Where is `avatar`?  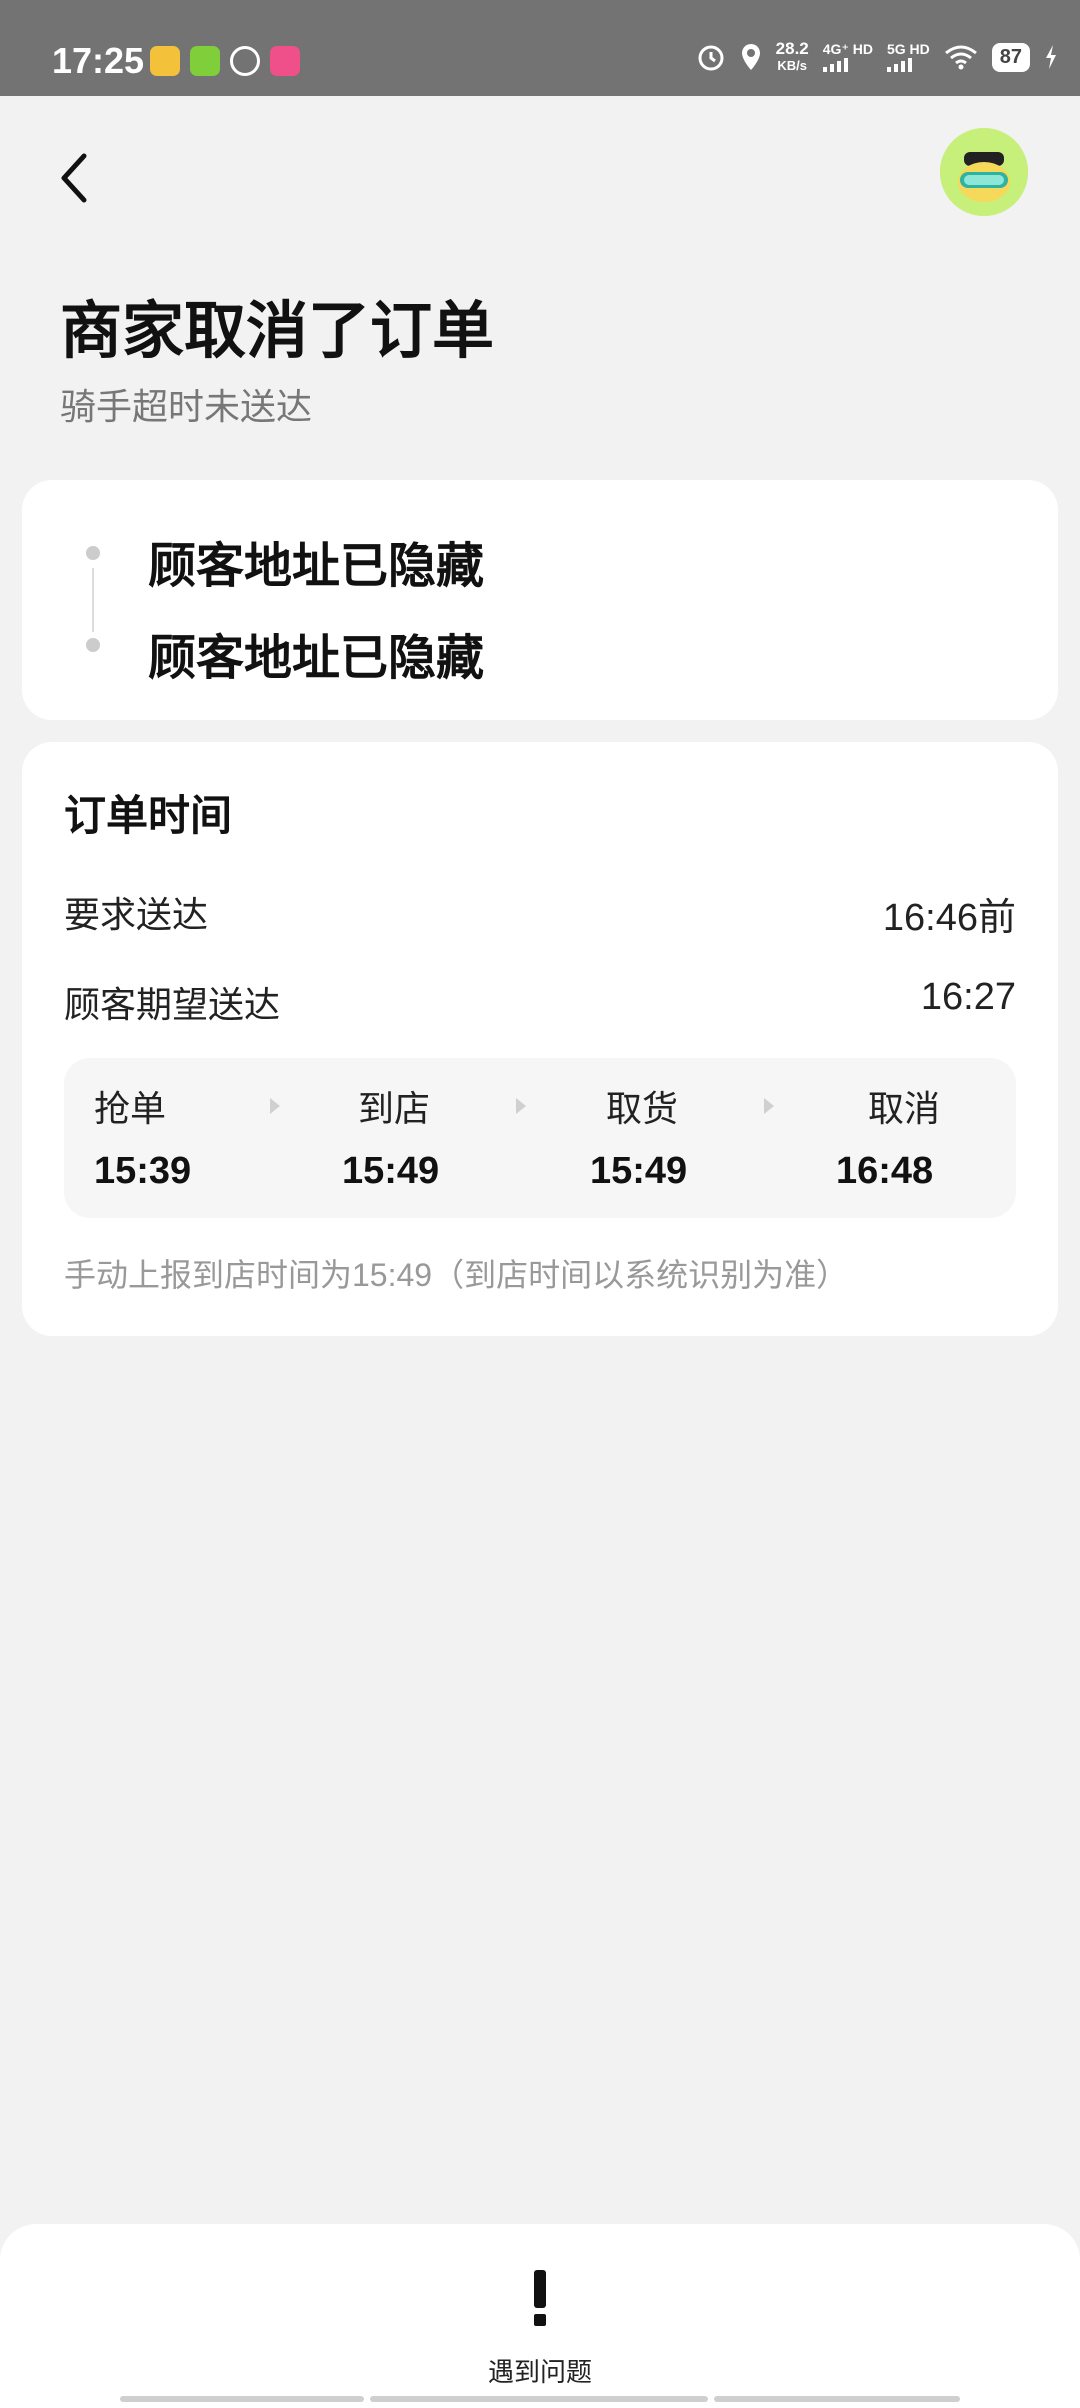 avatar is located at coordinates (984, 172).